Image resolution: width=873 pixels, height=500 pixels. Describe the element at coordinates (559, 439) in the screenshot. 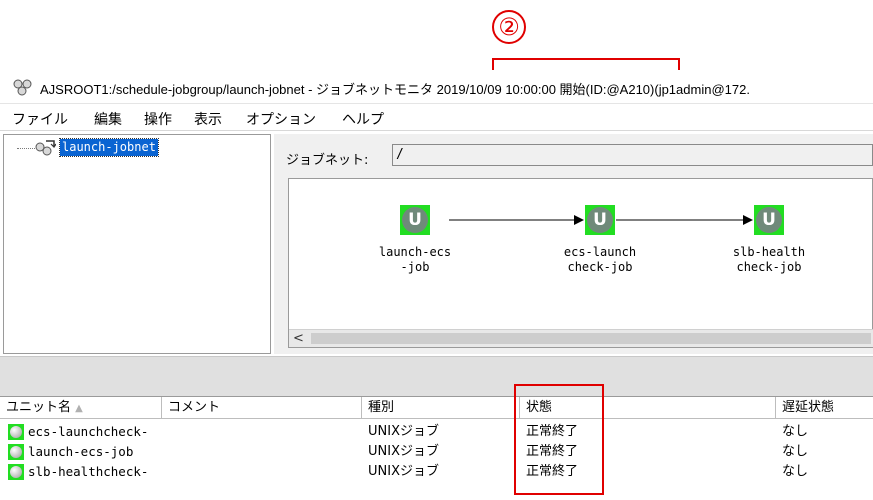

I see `callout-box-status` at that location.